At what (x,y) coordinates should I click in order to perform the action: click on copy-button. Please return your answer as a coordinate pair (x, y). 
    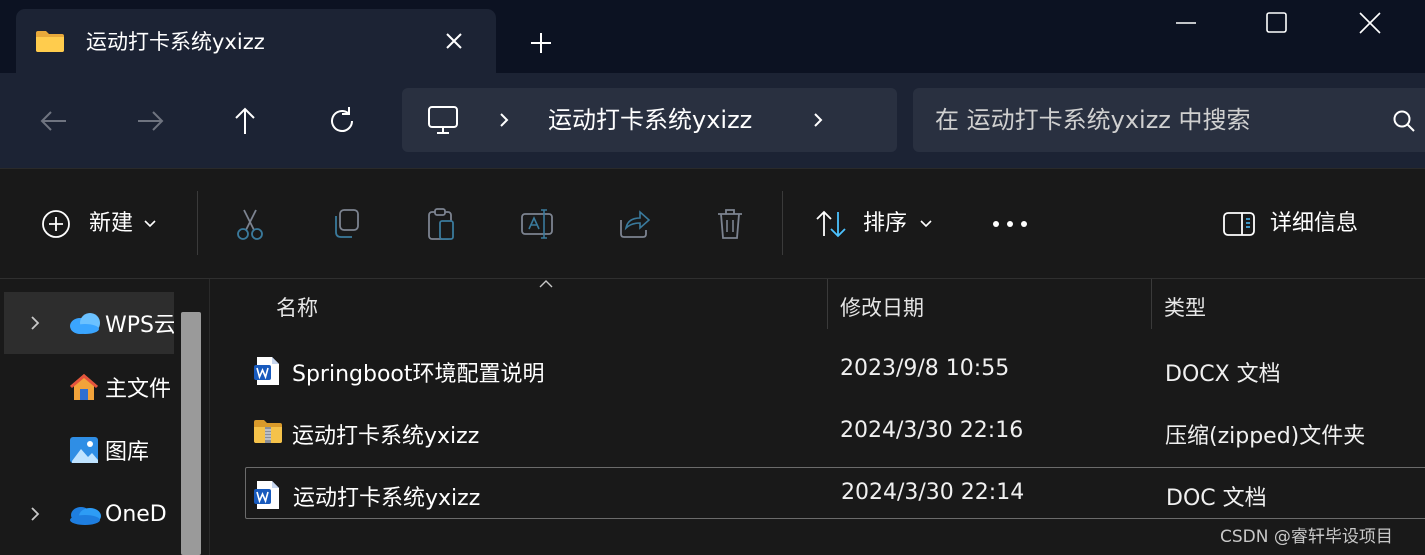
    Looking at the image, I should click on (346, 224).